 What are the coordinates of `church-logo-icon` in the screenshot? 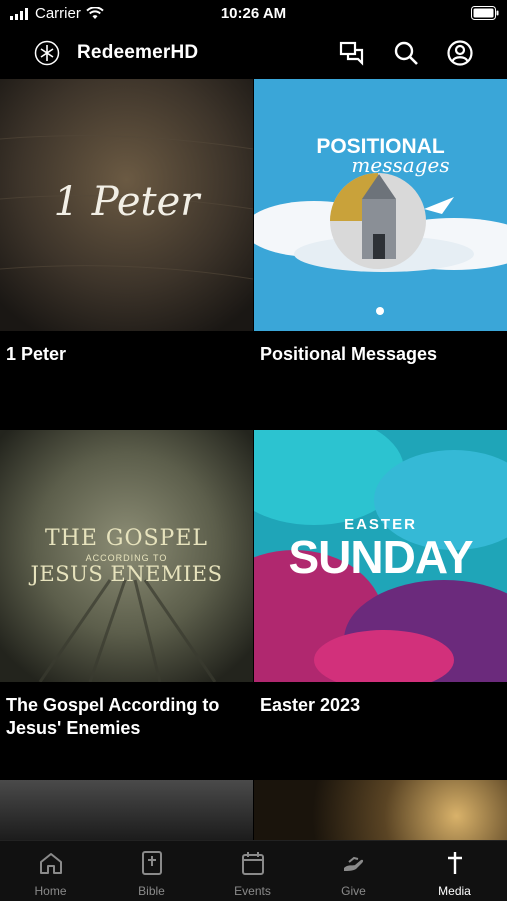 It's located at (47, 53).